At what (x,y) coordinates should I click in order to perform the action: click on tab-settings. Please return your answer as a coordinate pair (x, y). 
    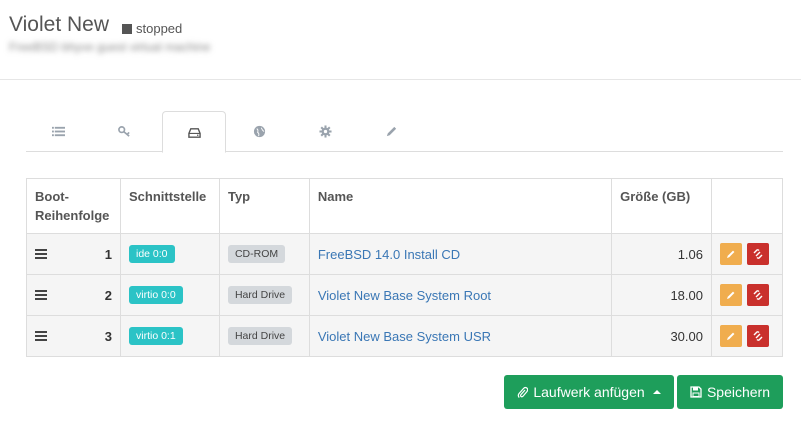
    Looking at the image, I should click on (325, 131).